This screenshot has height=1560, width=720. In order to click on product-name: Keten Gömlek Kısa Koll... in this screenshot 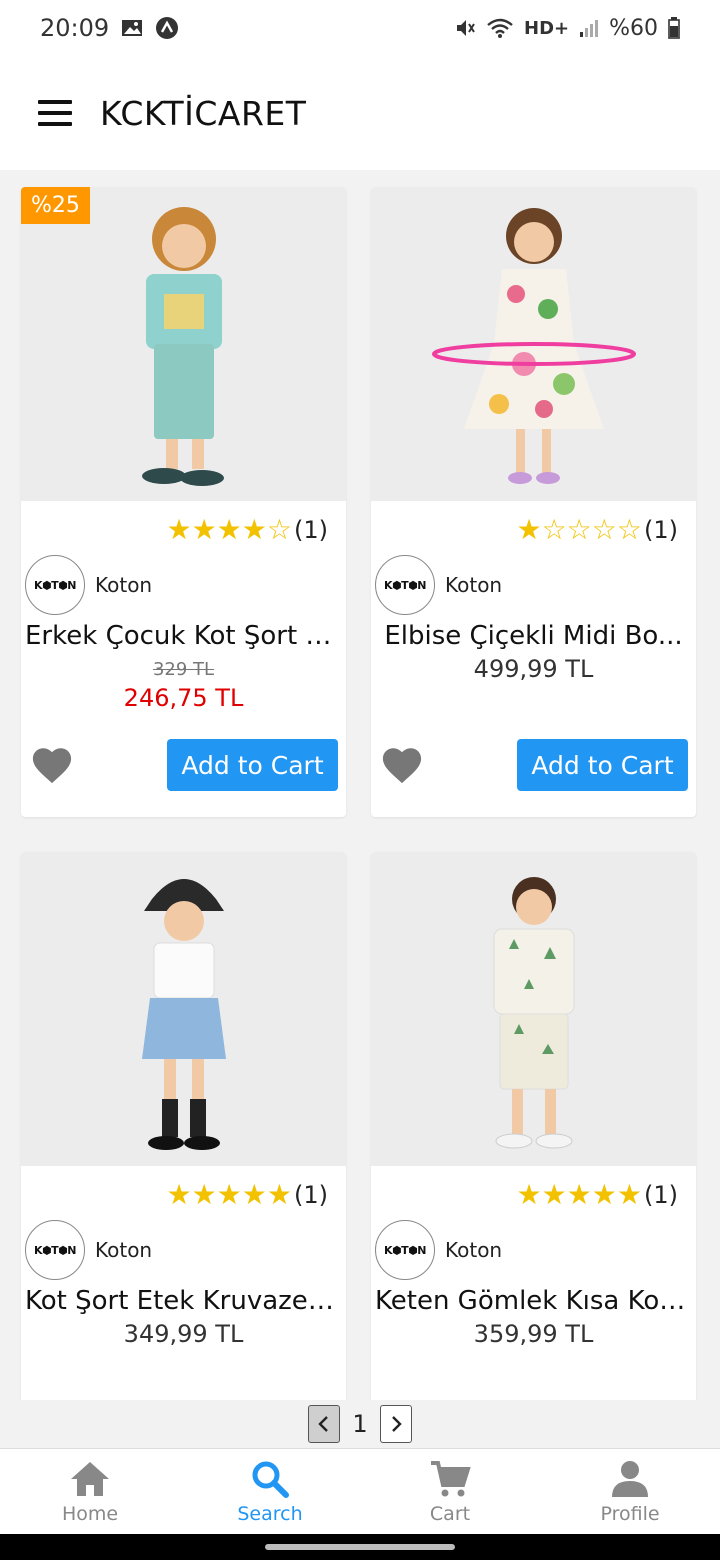, I will do `click(533, 1296)`.